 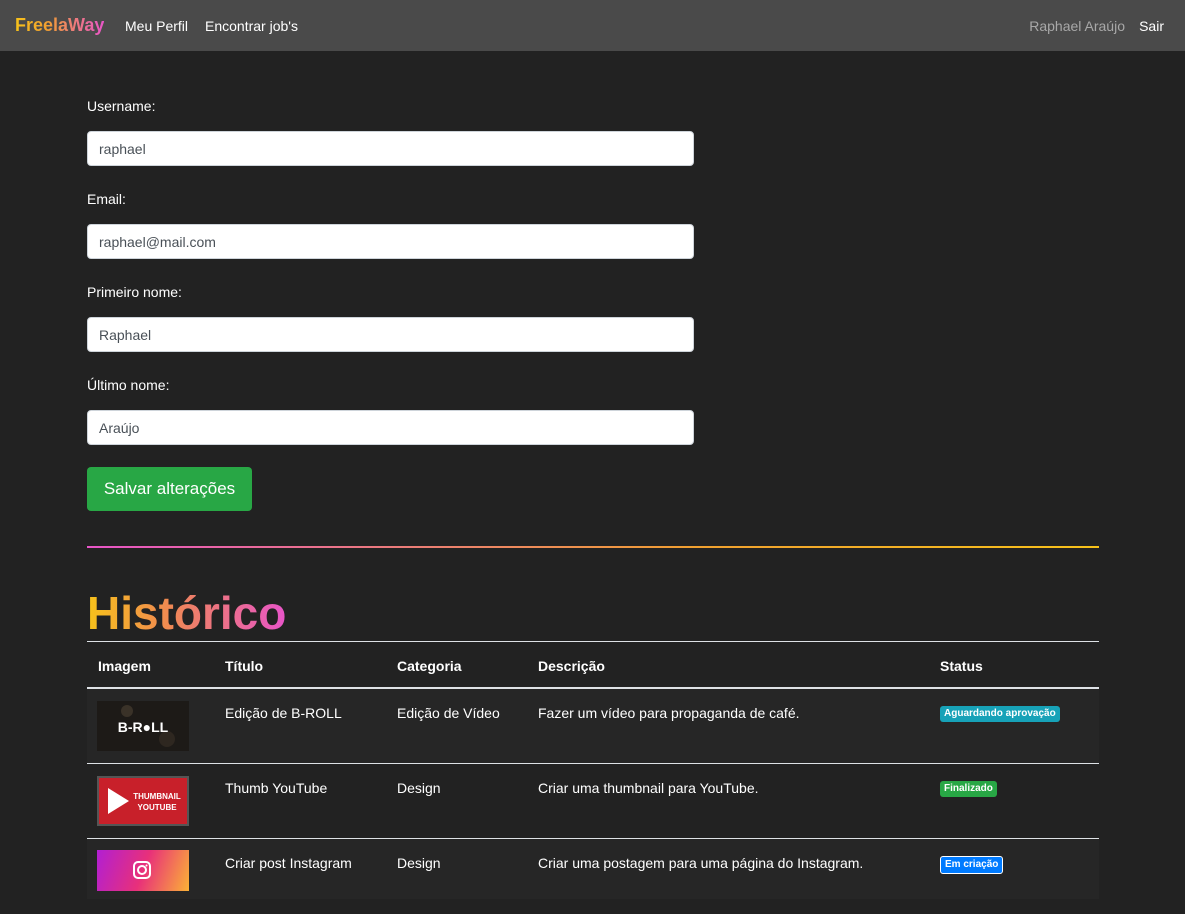 What do you see at coordinates (448, 713) in the screenshot?
I see `job-category: Edição de Vídeo` at bounding box center [448, 713].